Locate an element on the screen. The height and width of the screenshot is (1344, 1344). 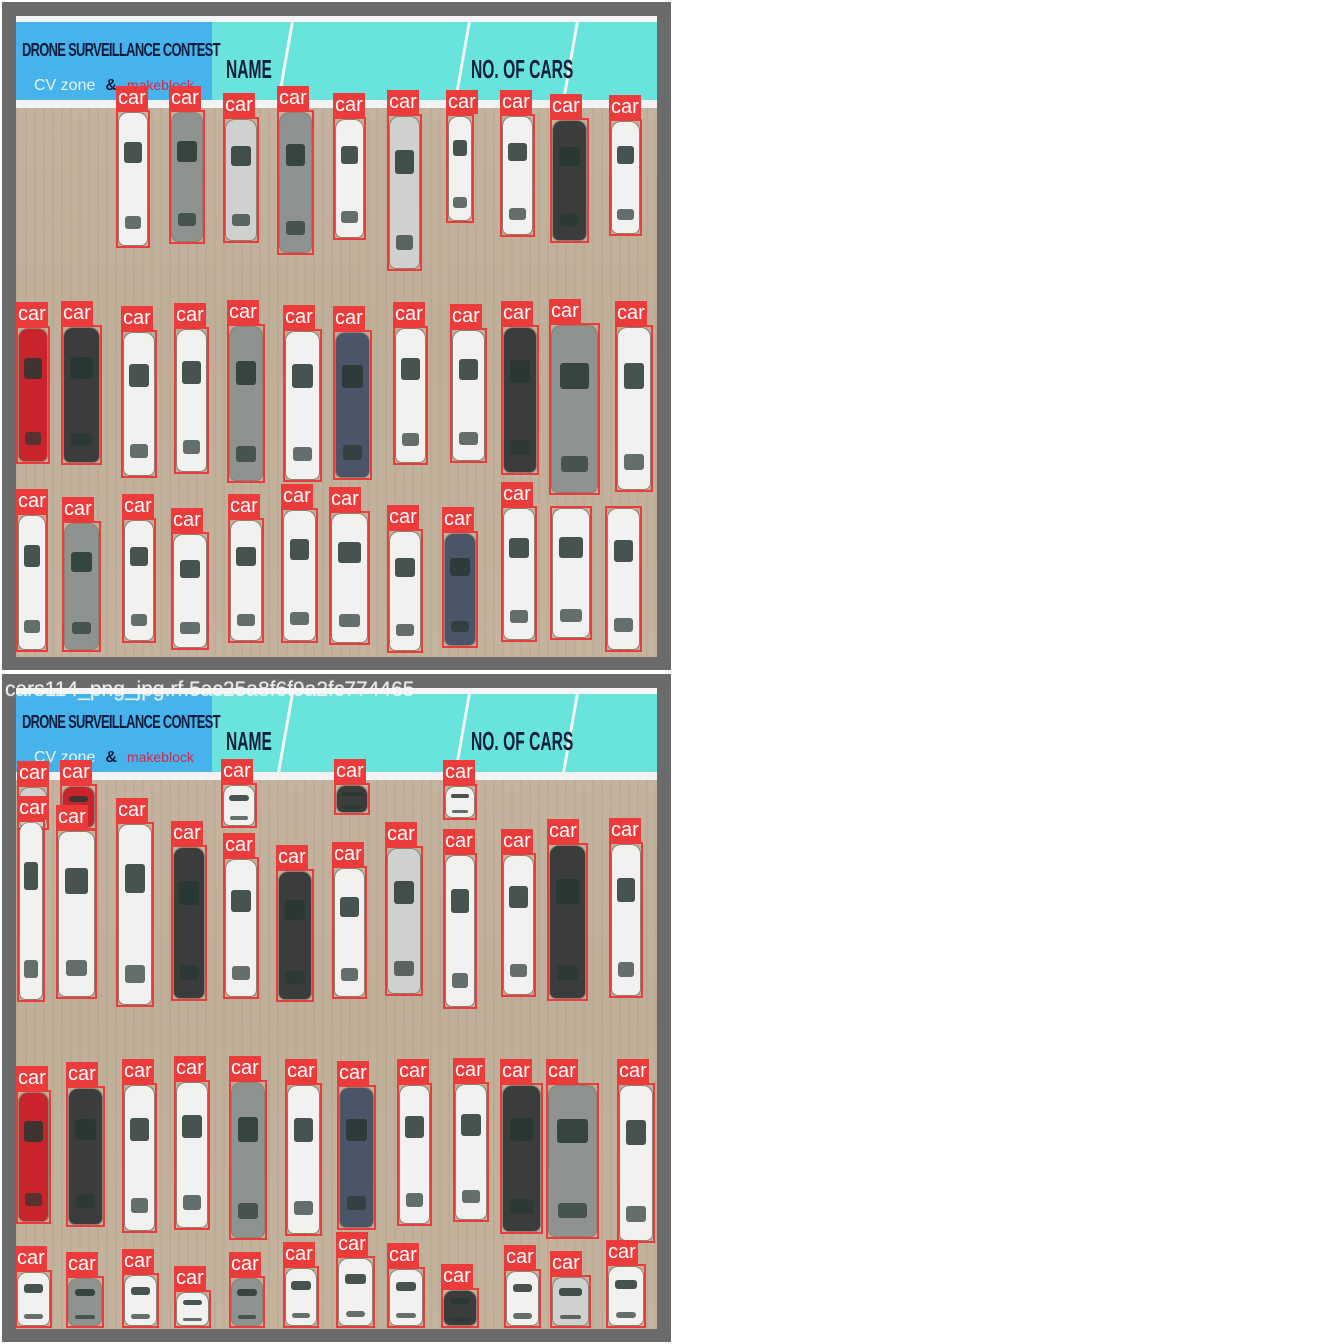
sponsor-left: CV zone is located at coordinates (65, 85).